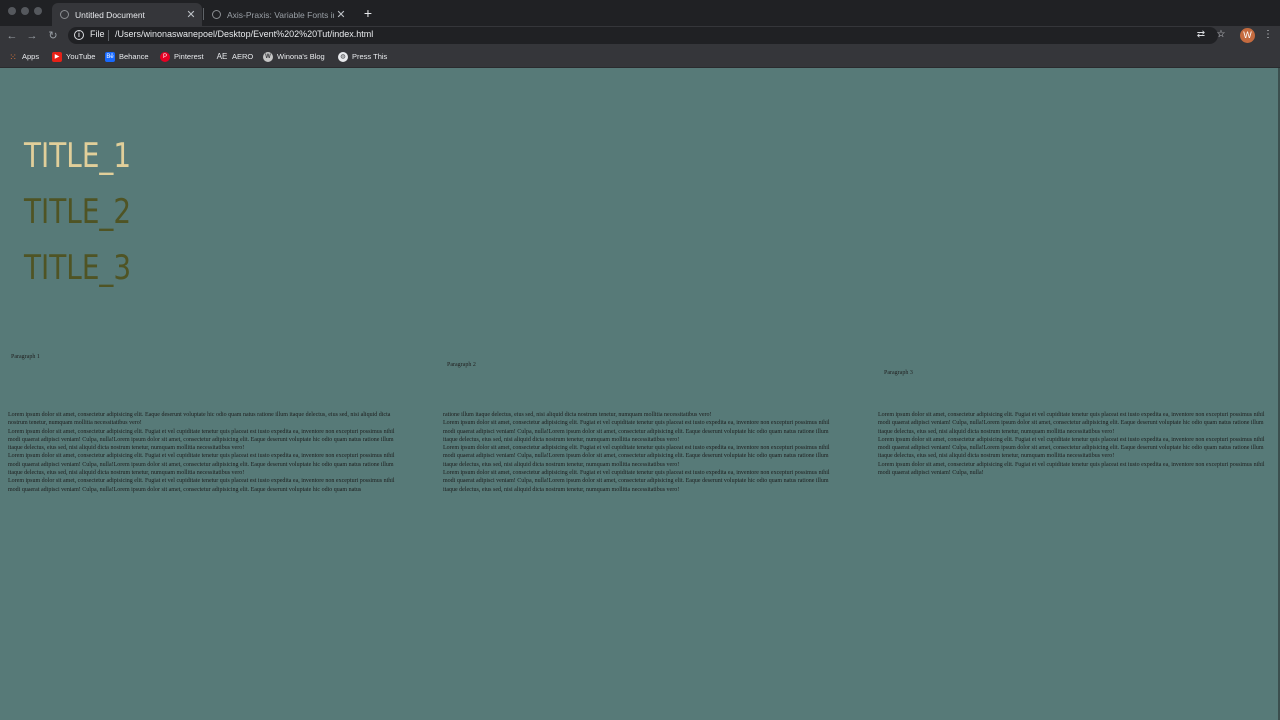 This screenshot has height=720, width=1280. I want to click on translate-icon: ⇄, so click(1201, 34).